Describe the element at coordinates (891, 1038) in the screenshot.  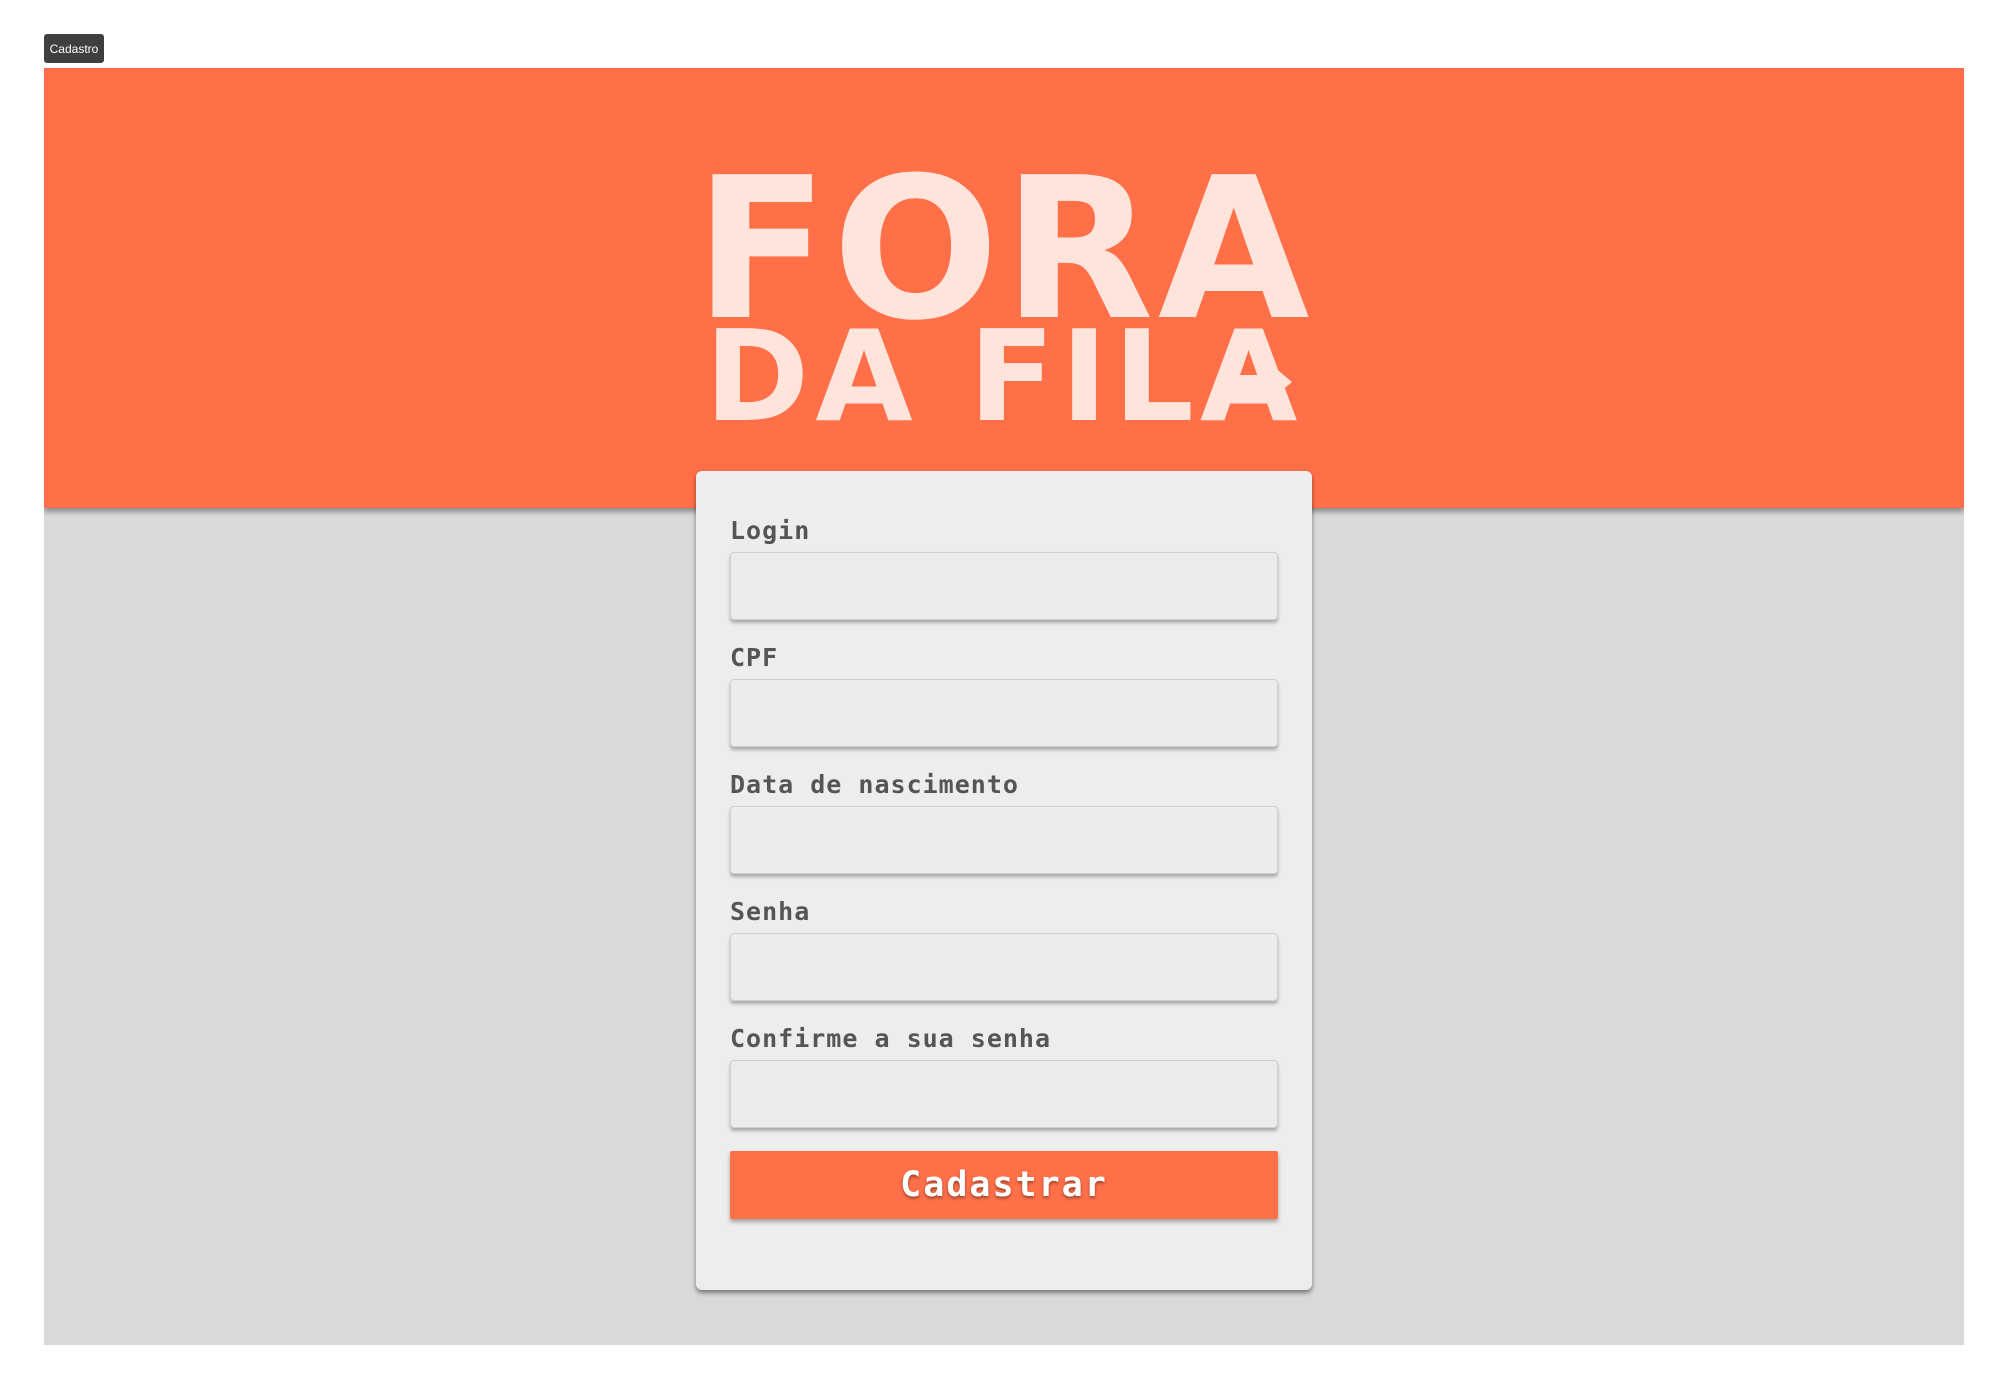
I see `confirm-password-label: Confirme a sua senha` at that location.